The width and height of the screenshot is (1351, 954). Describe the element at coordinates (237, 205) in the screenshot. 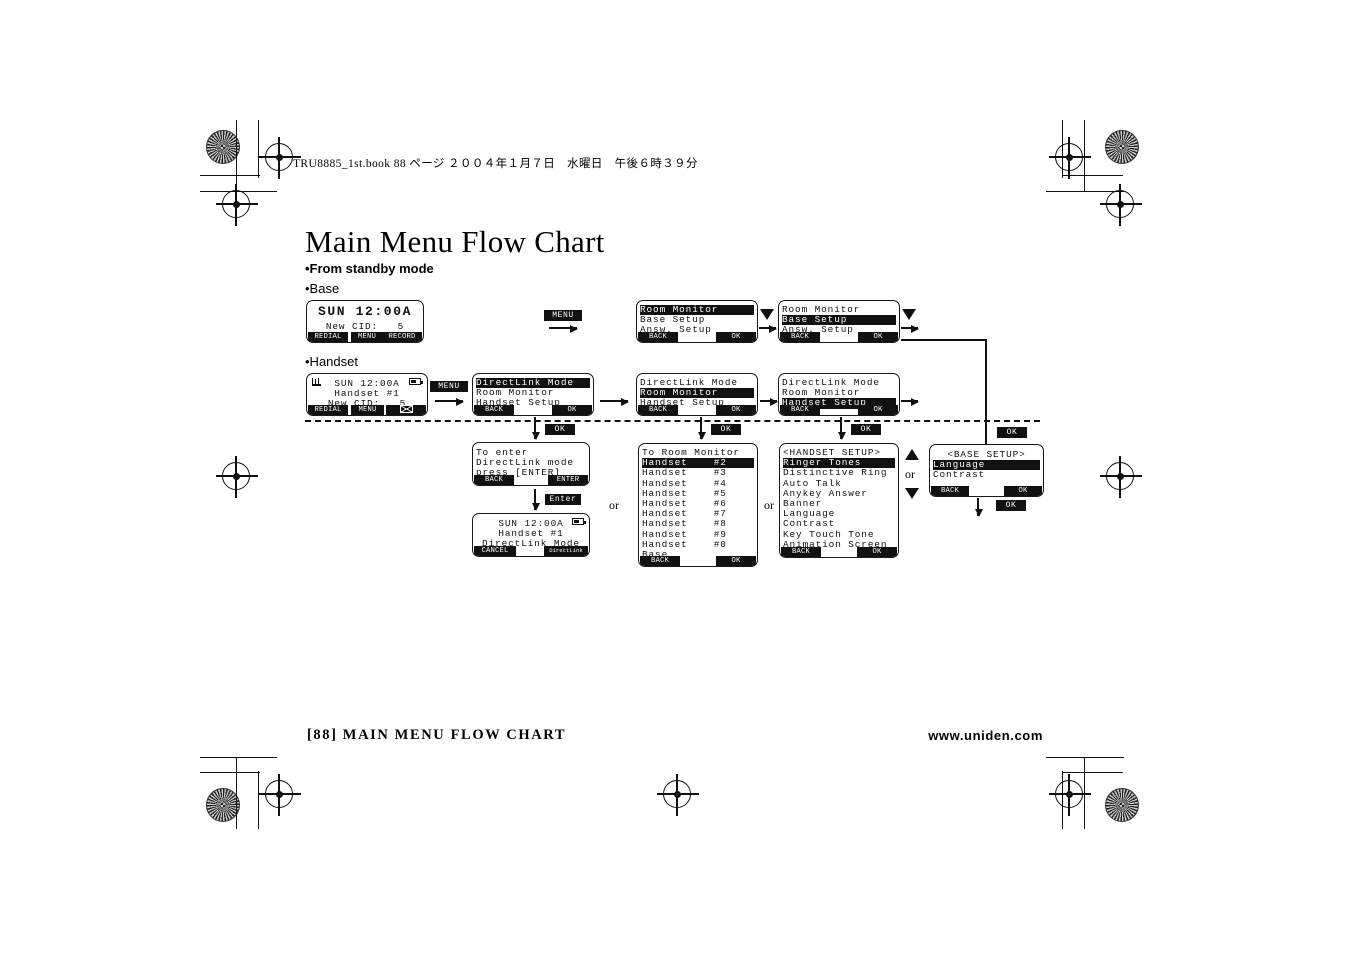

I see `registration-mark-top-mid` at that location.